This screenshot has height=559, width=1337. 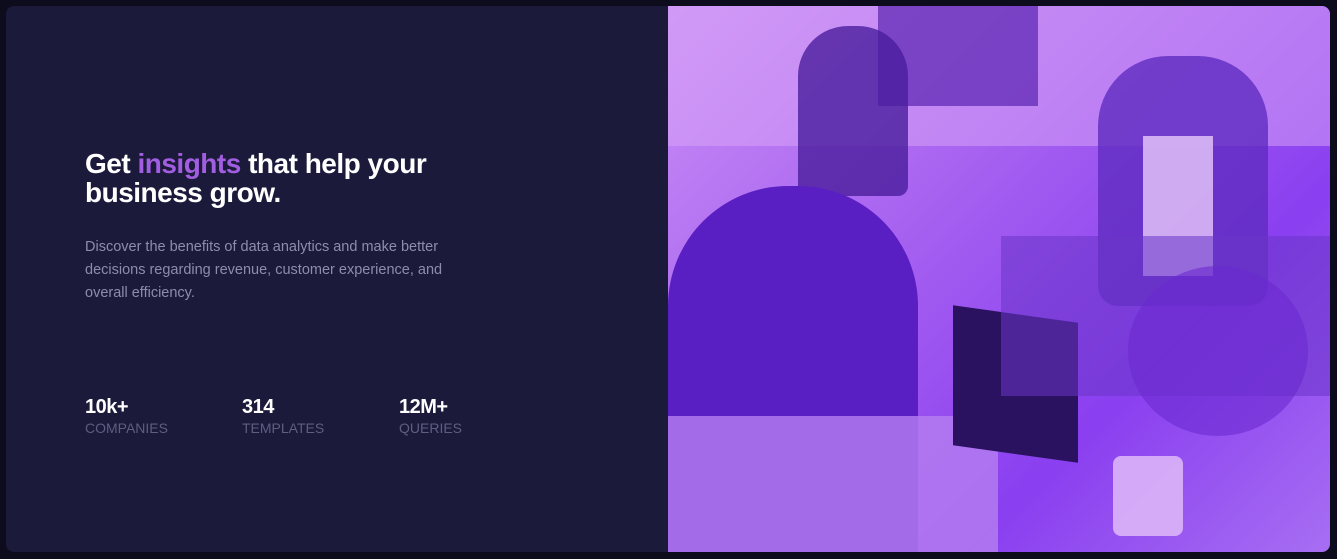 I want to click on stat-value: 10k+, so click(x=107, y=407).